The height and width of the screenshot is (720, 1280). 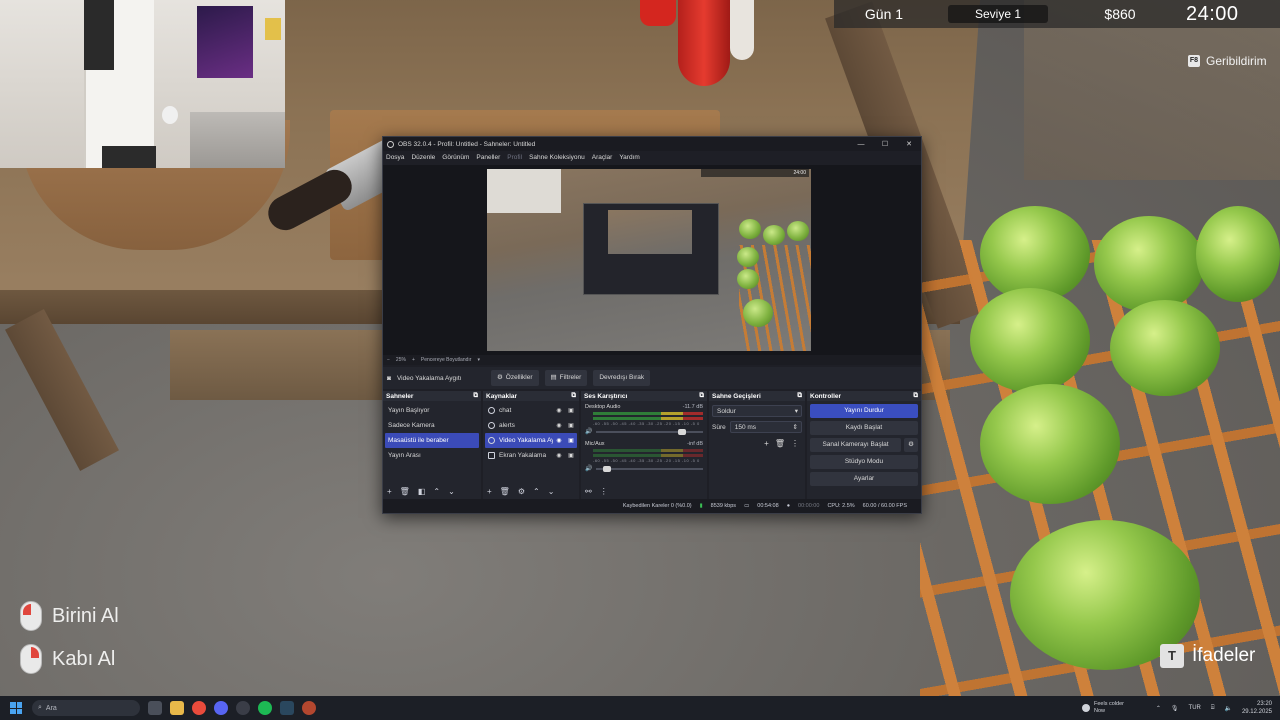 What do you see at coordinates (432, 425) in the screenshot?
I see `scene-item: Sadece Kamera` at bounding box center [432, 425].